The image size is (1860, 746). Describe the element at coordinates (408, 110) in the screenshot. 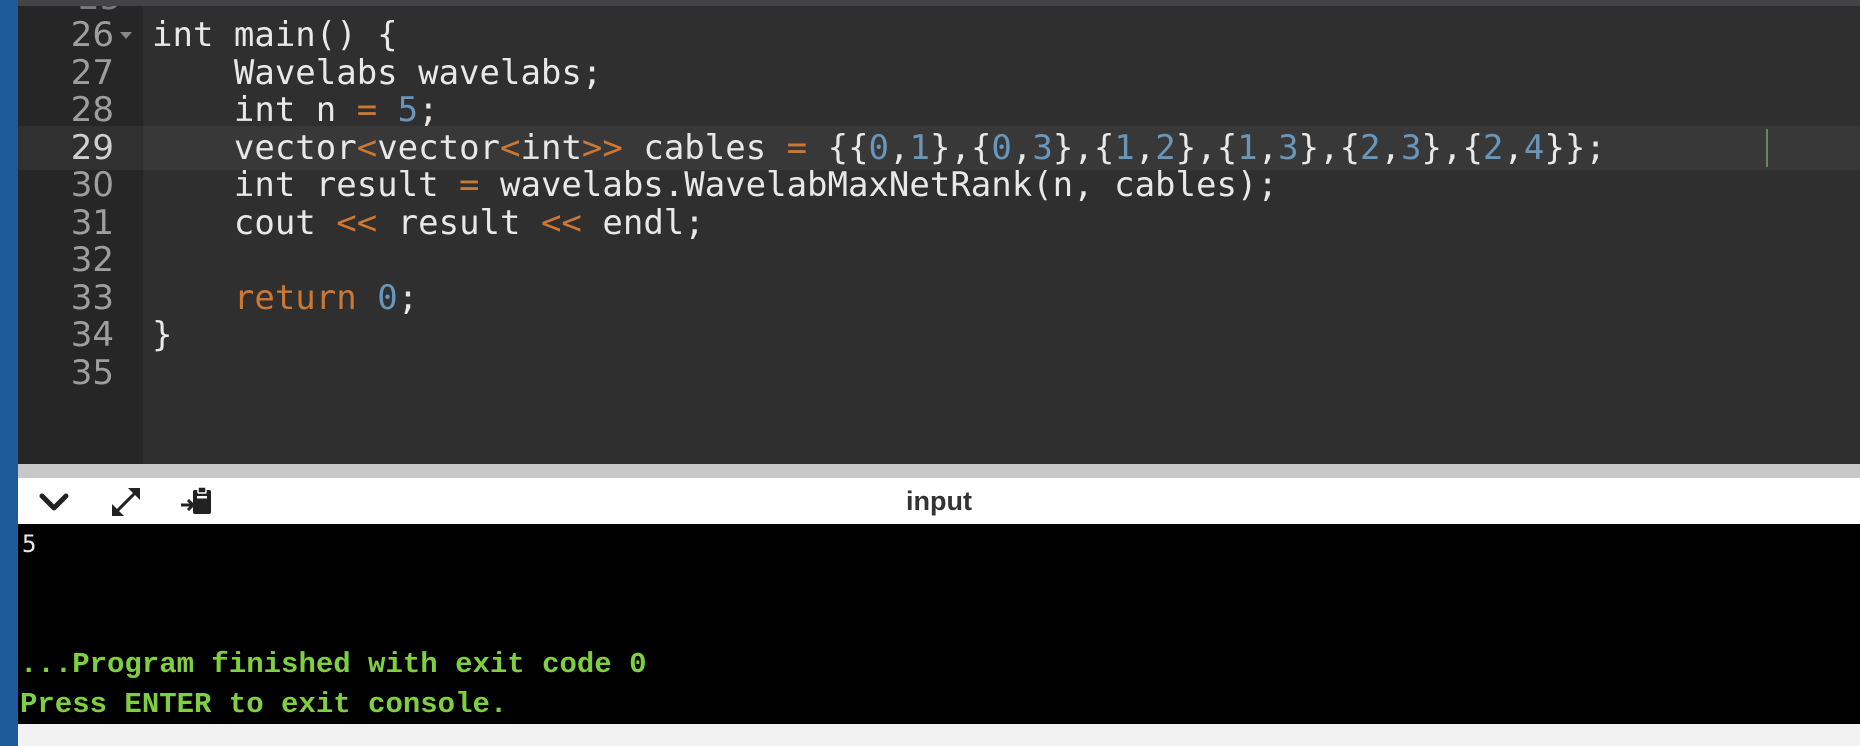

I see `code-token: 5` at that location.